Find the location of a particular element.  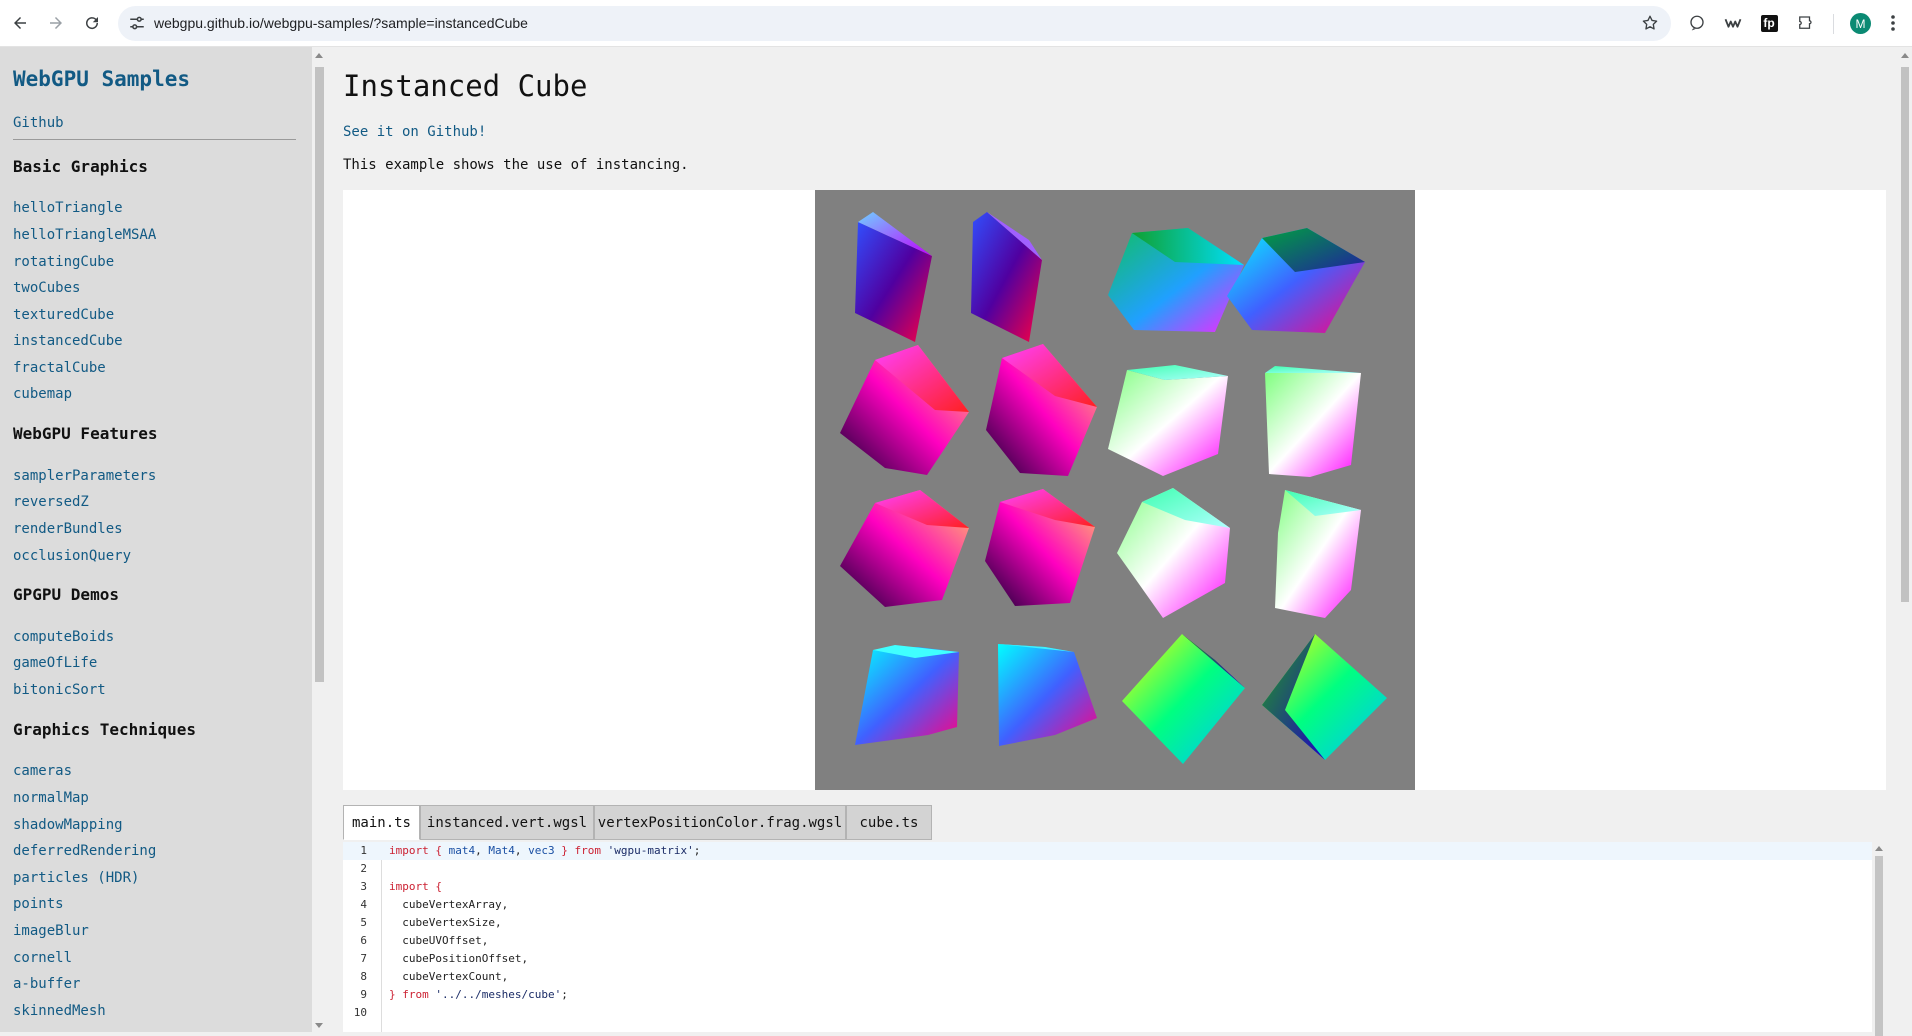

fp-logo-icon: fp is located at coordinates (1769, 23).